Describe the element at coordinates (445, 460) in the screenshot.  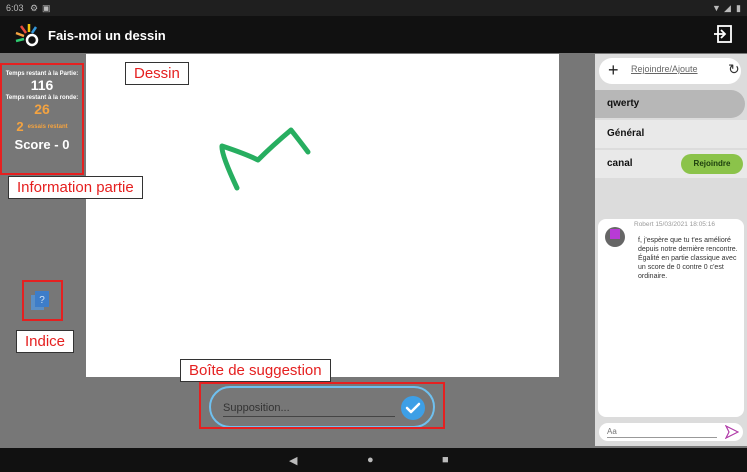
I see `recents-icon: ■` at that location.